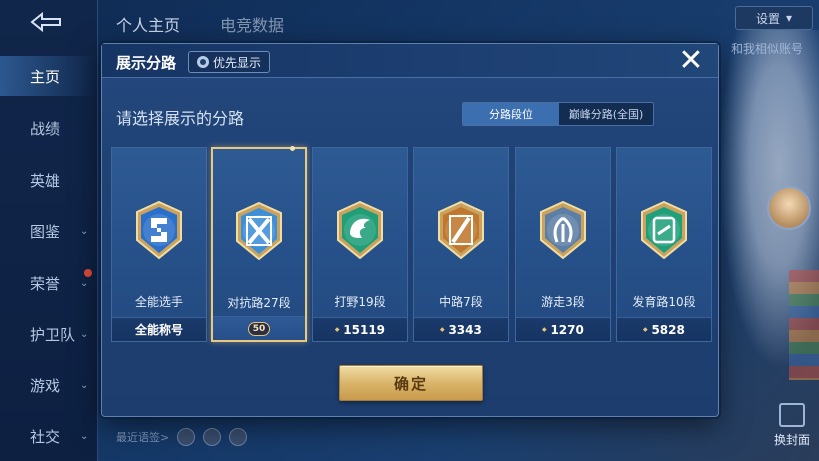 The image size is (819, 461). I want to click on sidebar: 主页 战绩 英雄 图鉴 ⌄ 荣誉 ⌄ 护卫队 ⌄ 游戏 ⌄ 社交 ⌄, so click(49, 230).